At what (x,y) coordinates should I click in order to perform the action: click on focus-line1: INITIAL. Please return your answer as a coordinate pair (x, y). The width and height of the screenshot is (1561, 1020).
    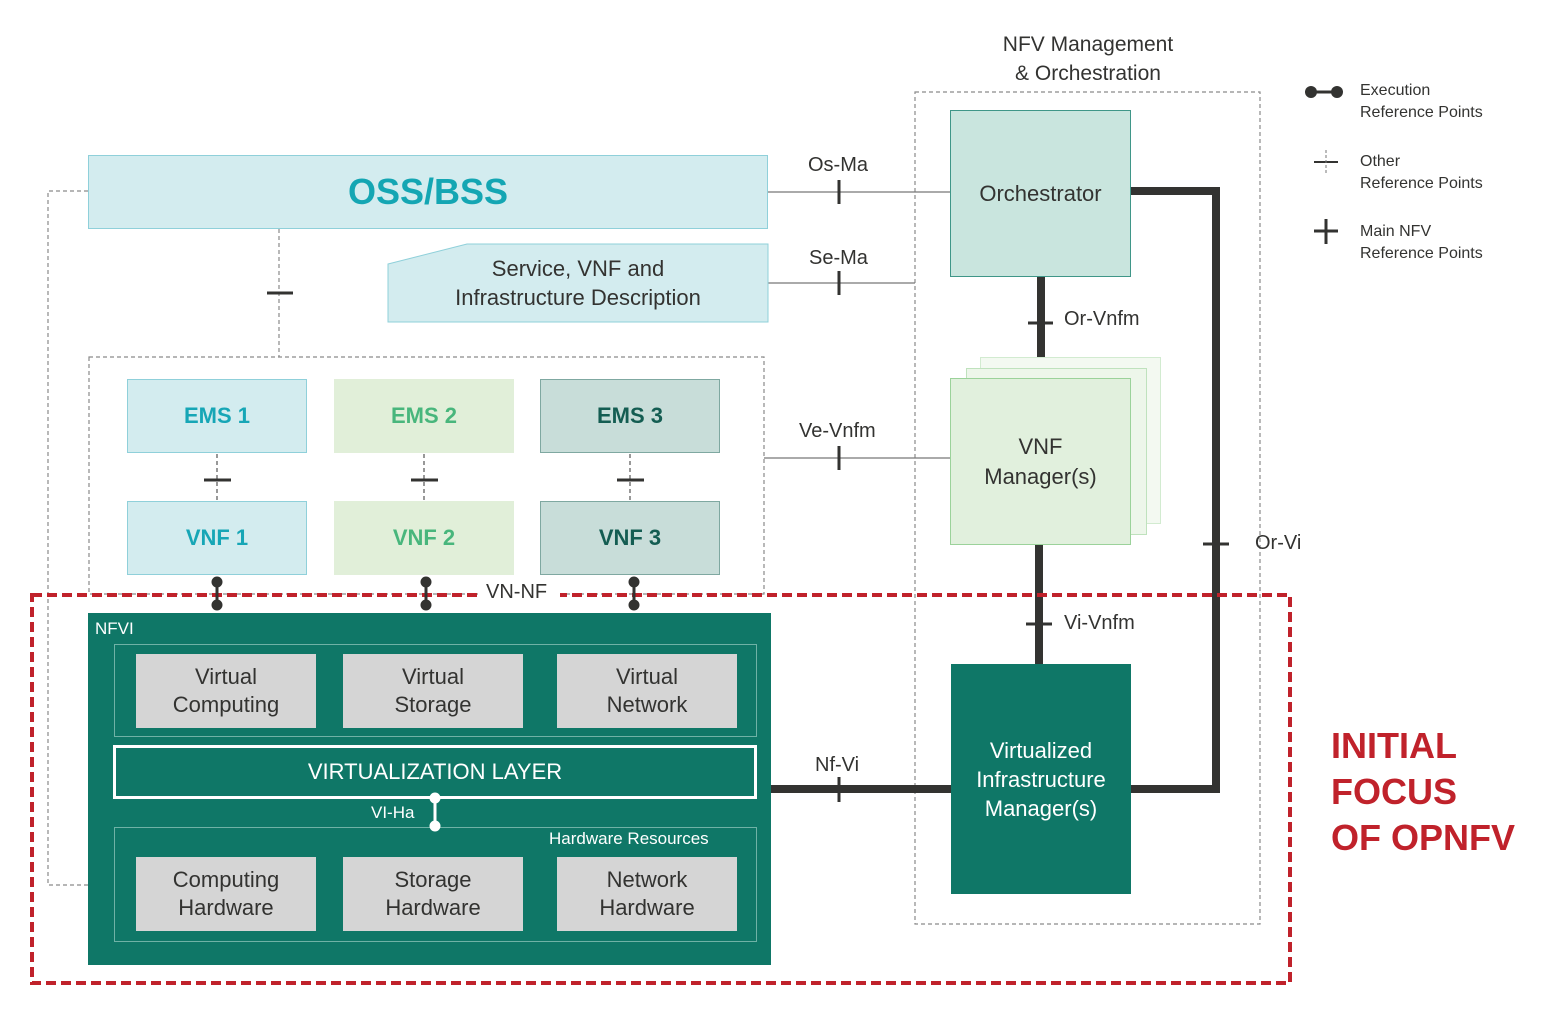
    Looking at the image, I should click on (1394, 745).